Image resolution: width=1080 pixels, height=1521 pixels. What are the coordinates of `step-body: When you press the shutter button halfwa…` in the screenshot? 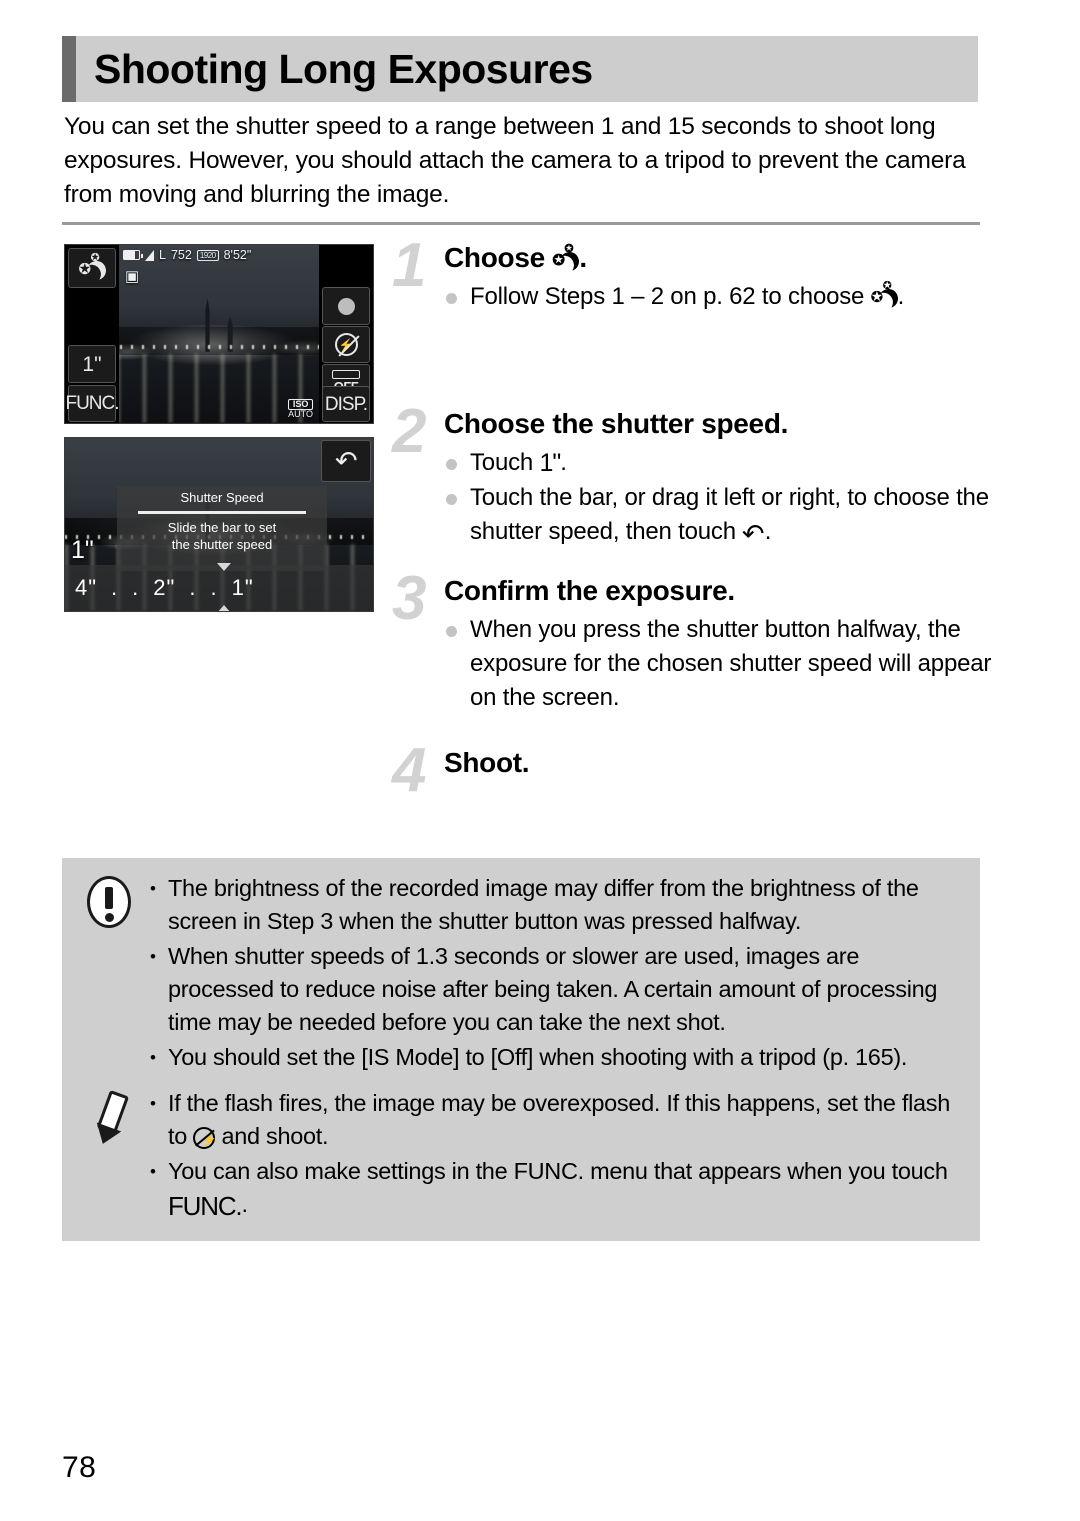 It's located at (718, 664).